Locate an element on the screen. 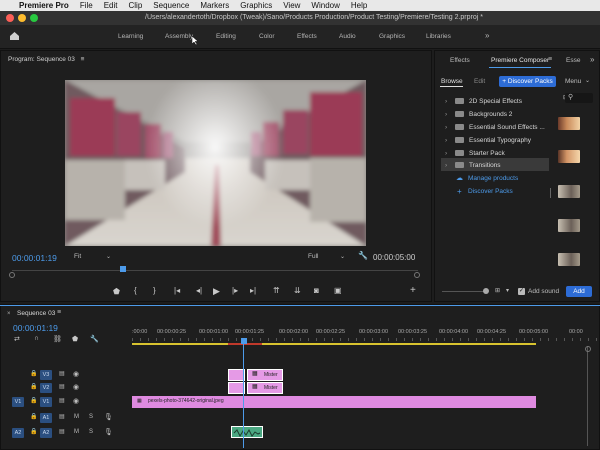 The image size is (600, 450). workspace-graphics: Graphics is located at coordinates (392, 36).